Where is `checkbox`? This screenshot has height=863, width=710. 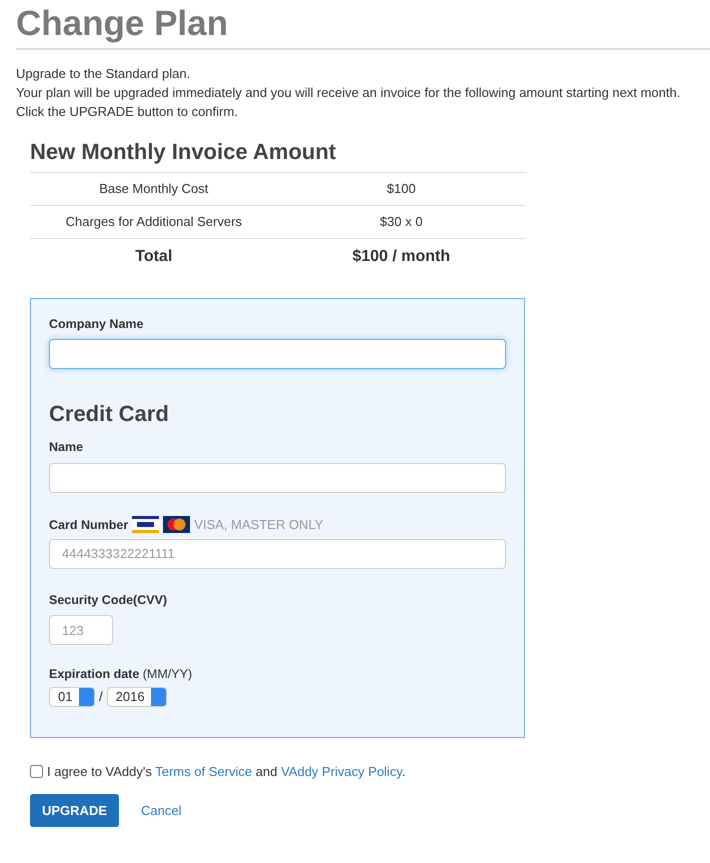
checkbox is located at coordinates (36, 771).